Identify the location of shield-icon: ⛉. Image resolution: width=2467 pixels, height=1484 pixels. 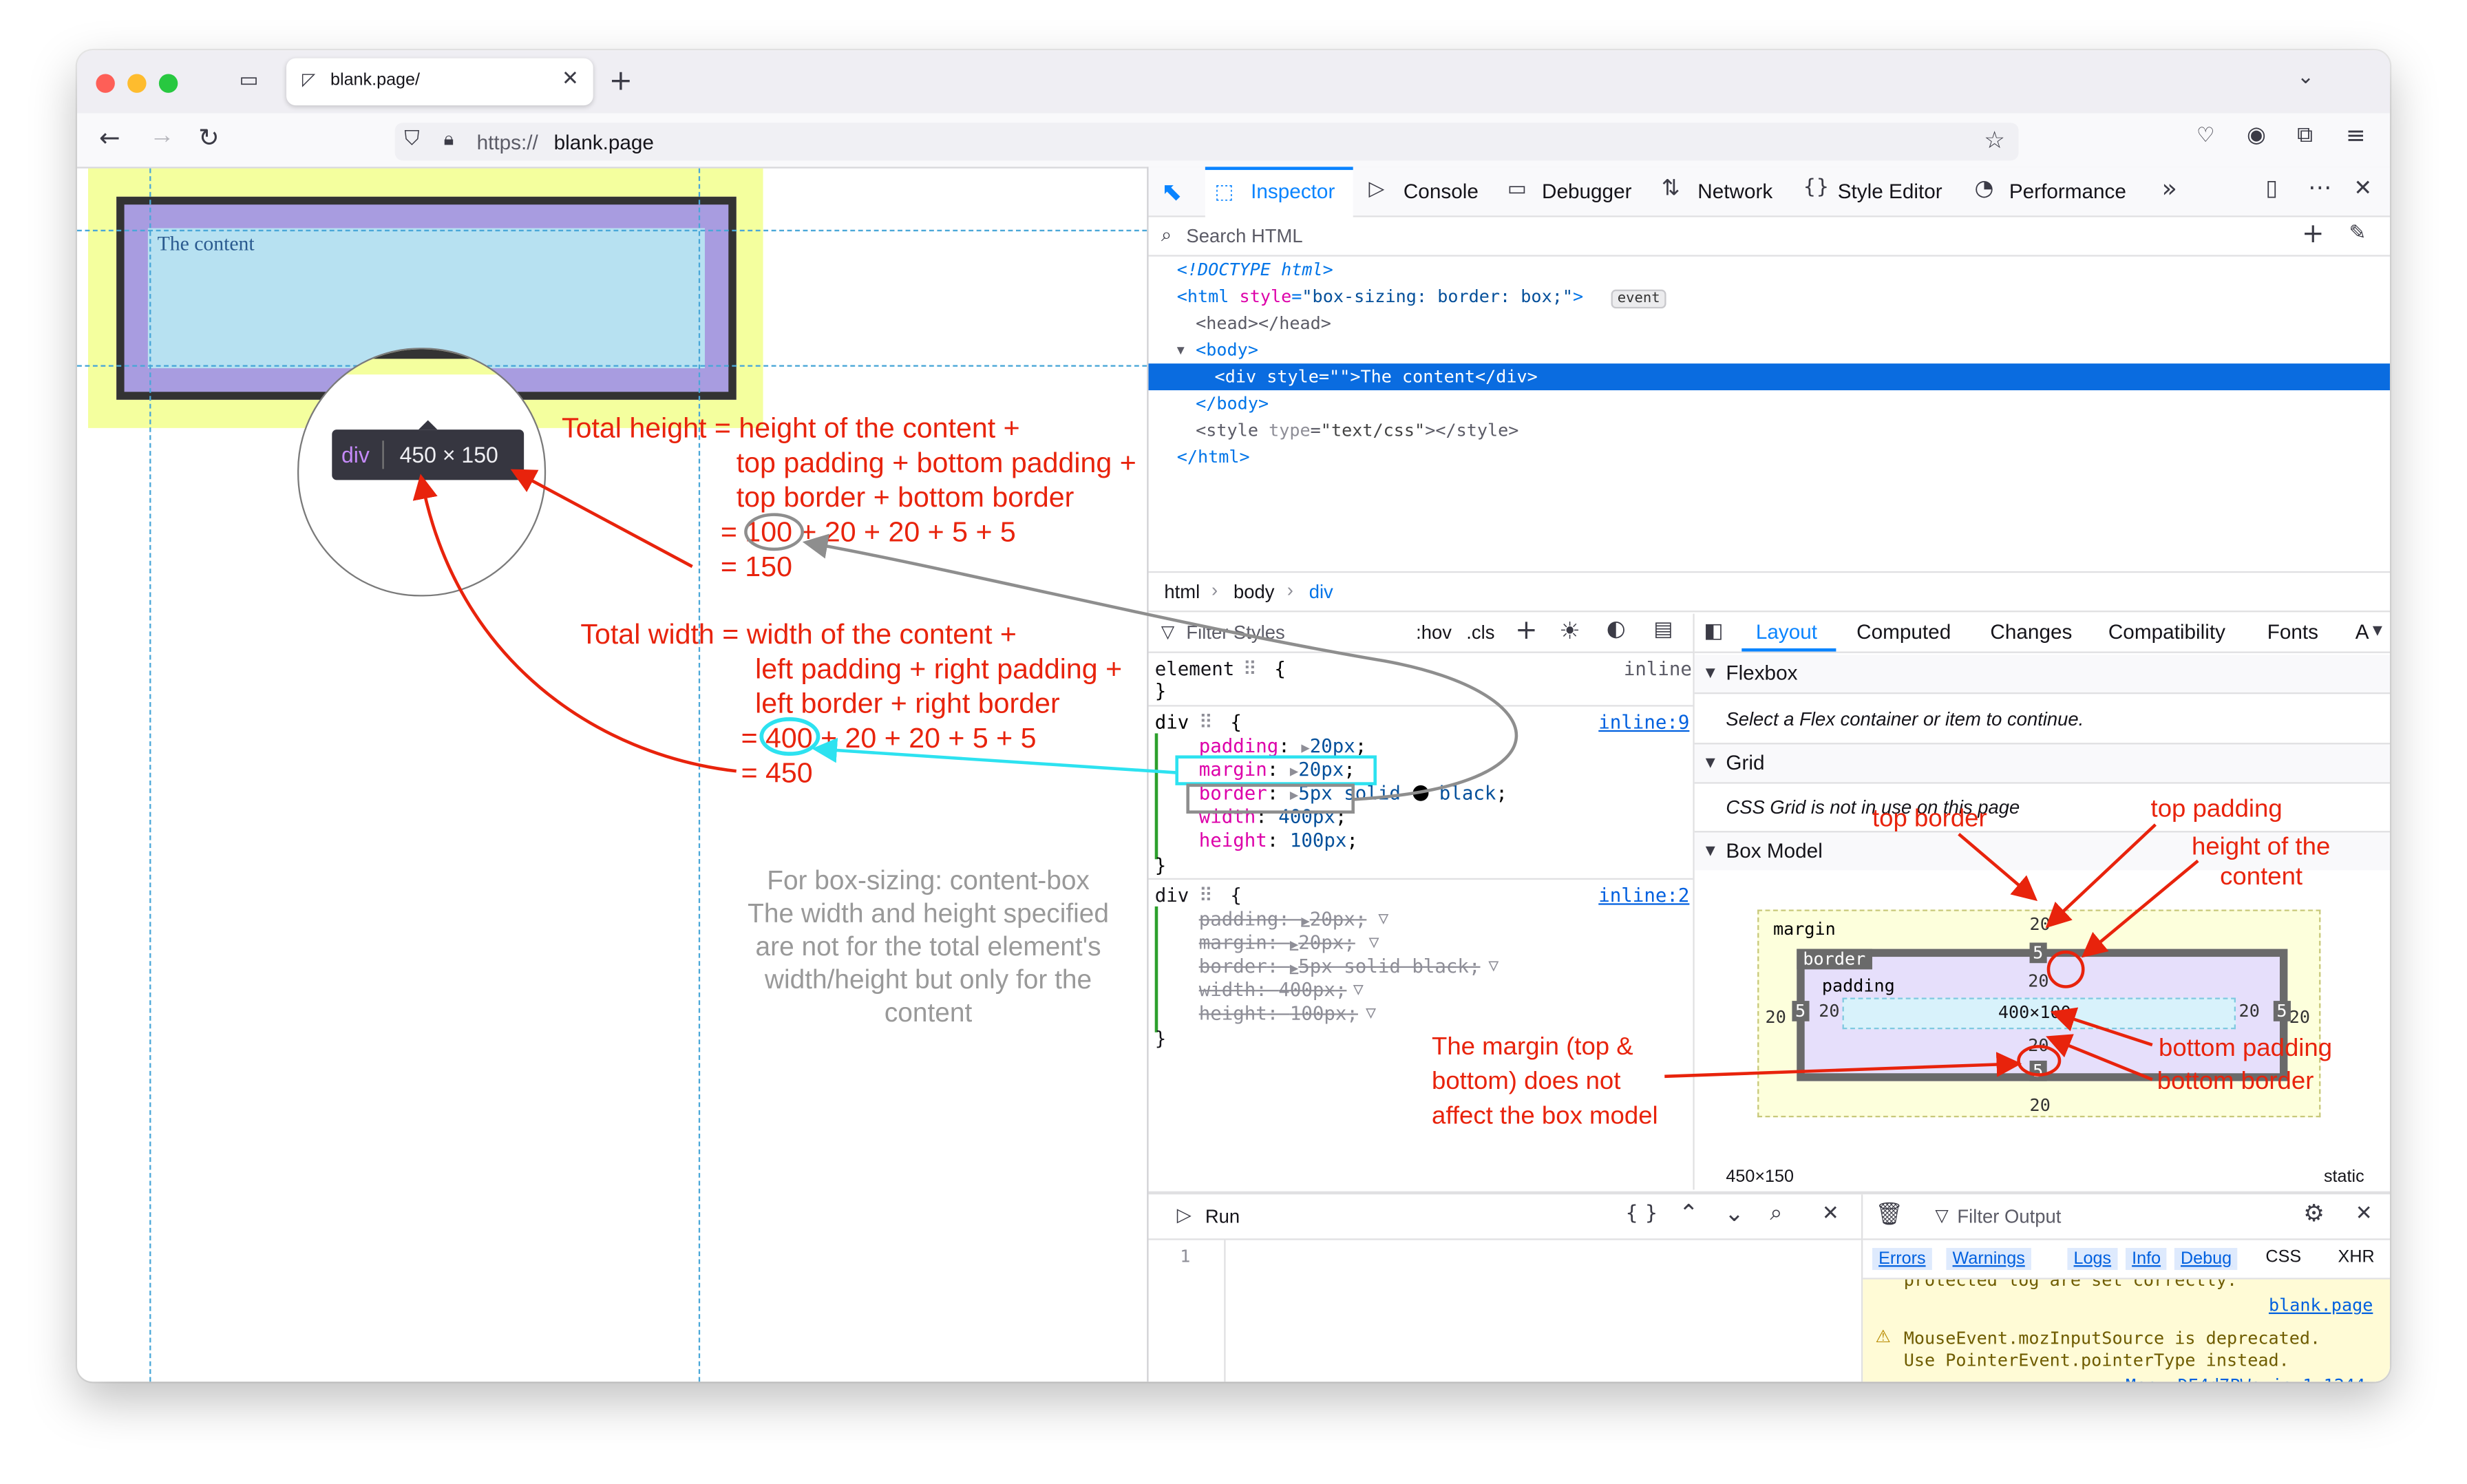
(411, 139).